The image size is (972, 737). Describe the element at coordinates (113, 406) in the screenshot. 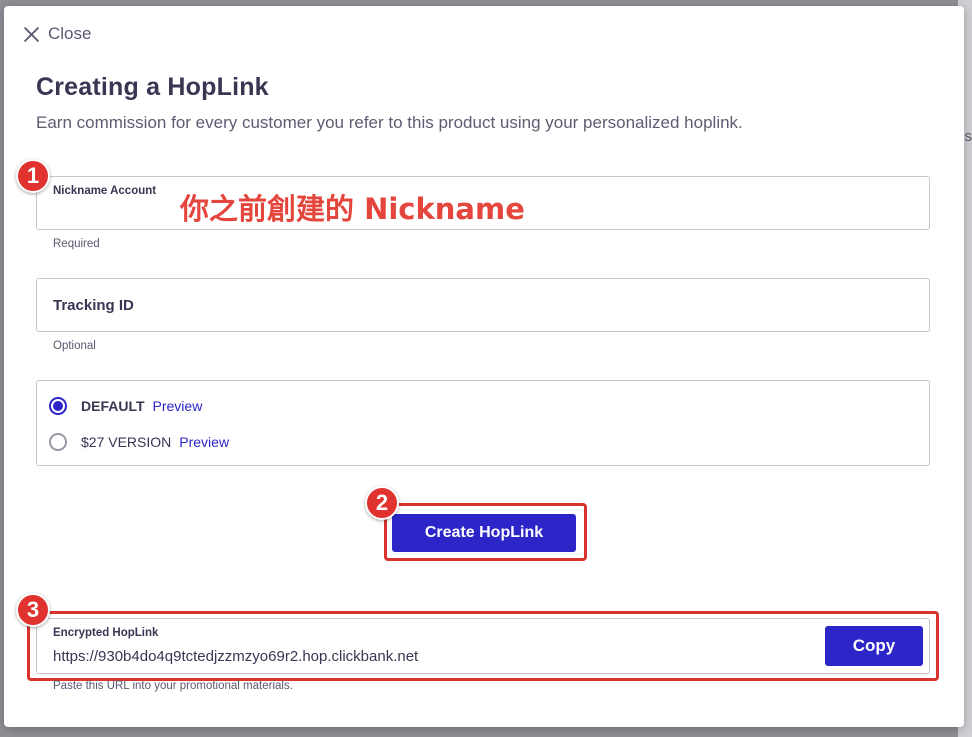

I see `radio-option-label: DEFAULT` at that location.